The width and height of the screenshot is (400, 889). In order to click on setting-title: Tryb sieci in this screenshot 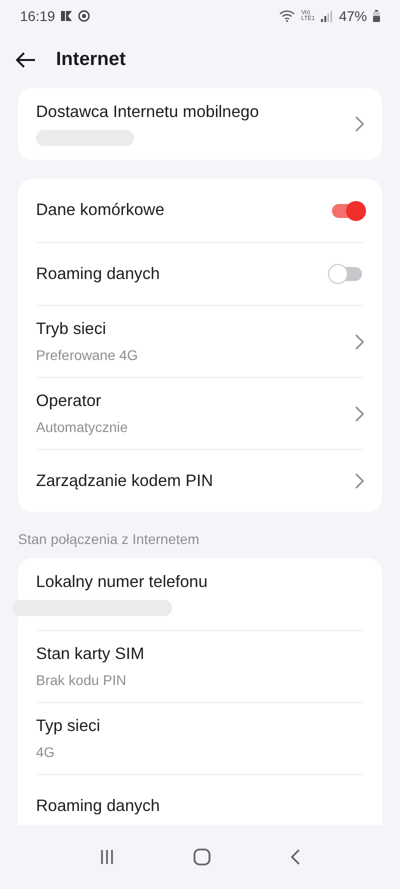, I will do `click(195, 329)`.